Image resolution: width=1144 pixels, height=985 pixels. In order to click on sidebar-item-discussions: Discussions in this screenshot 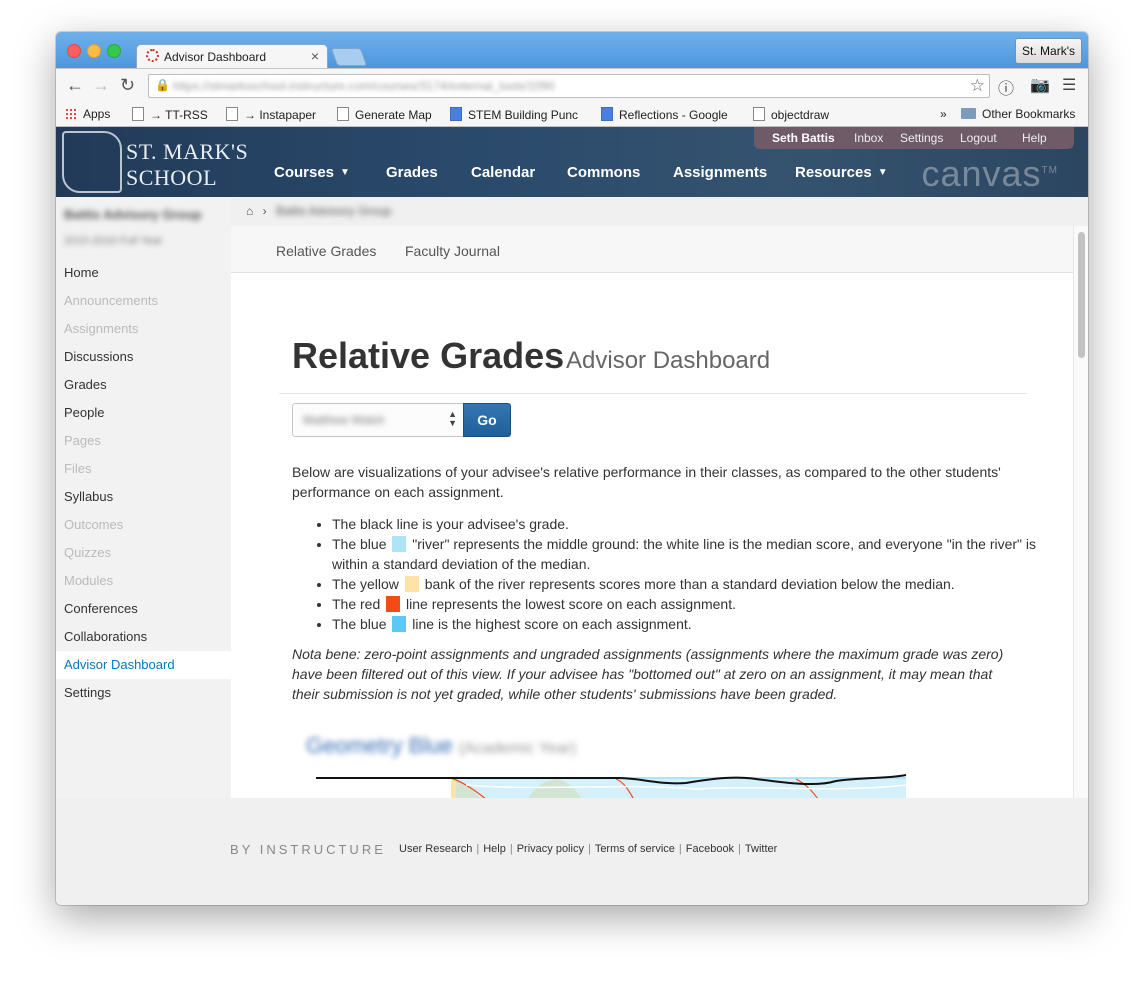, I will do `click(98, 356)`.